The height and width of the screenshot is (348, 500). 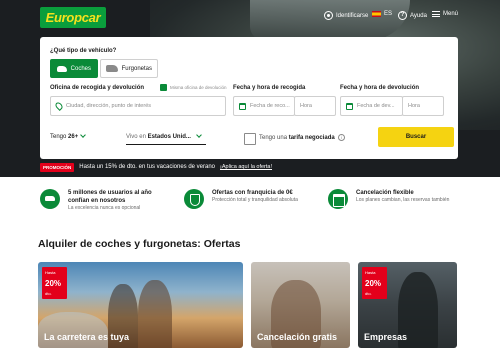 I want to click on benefit-title: Cancelación flexible, so click(x=385, y=193).